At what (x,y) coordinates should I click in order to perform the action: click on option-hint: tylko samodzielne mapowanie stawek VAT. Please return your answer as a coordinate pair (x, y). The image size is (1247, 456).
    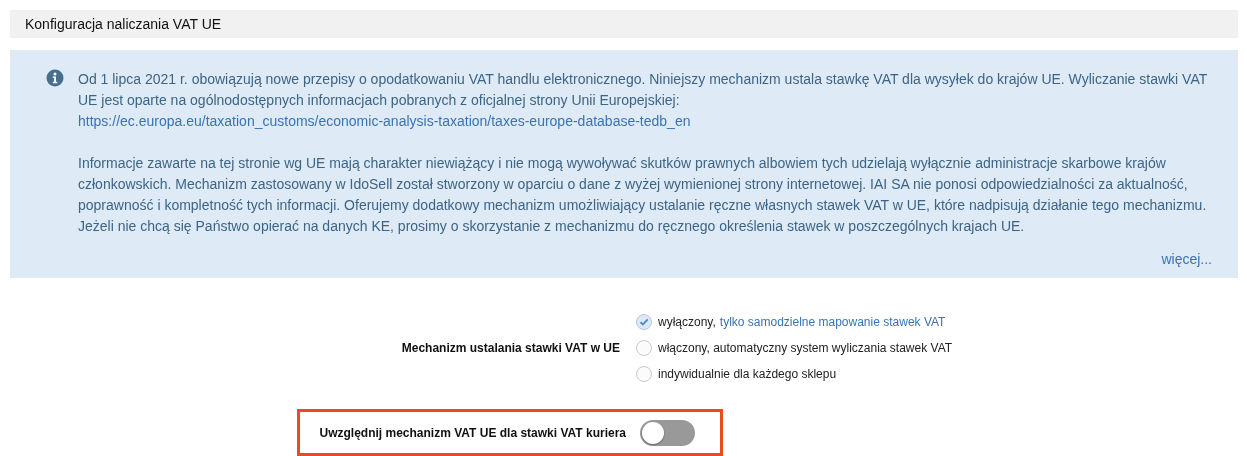
    Looking at the image, I should click on (832, 321).